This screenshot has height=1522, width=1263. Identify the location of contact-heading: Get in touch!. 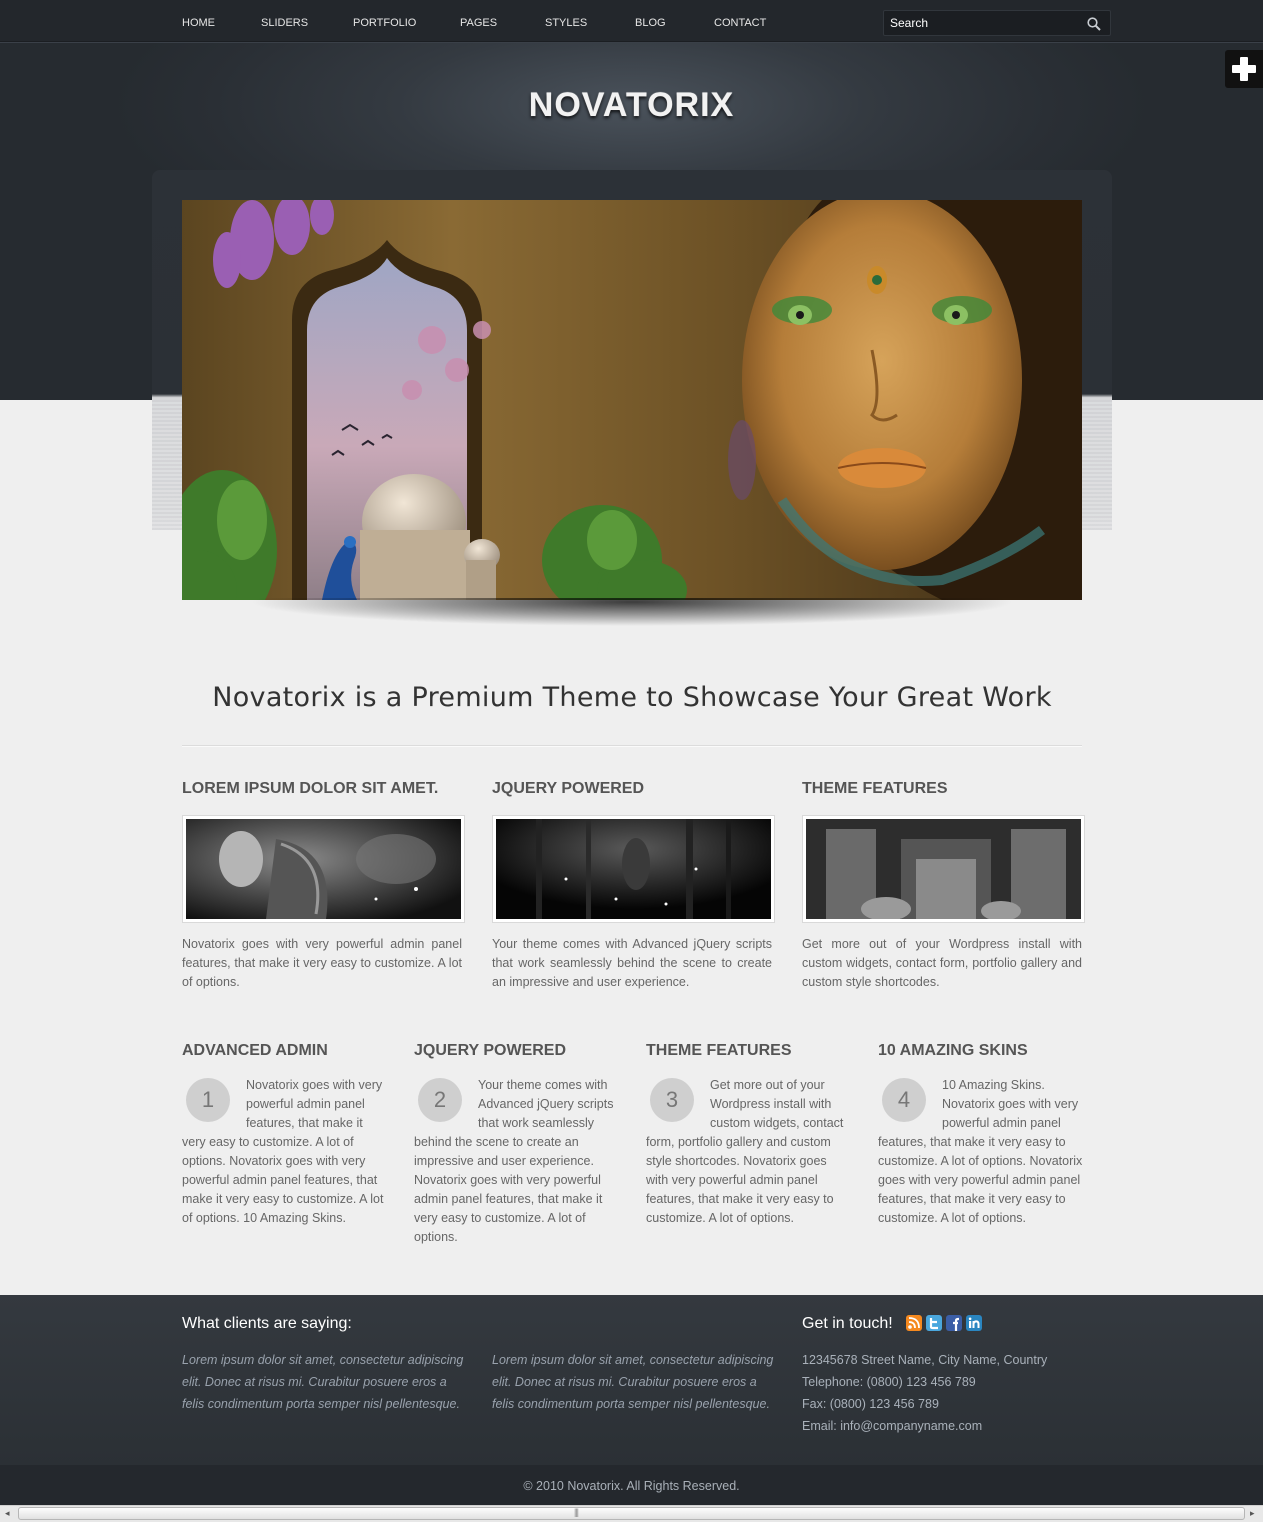
(847, 1323).